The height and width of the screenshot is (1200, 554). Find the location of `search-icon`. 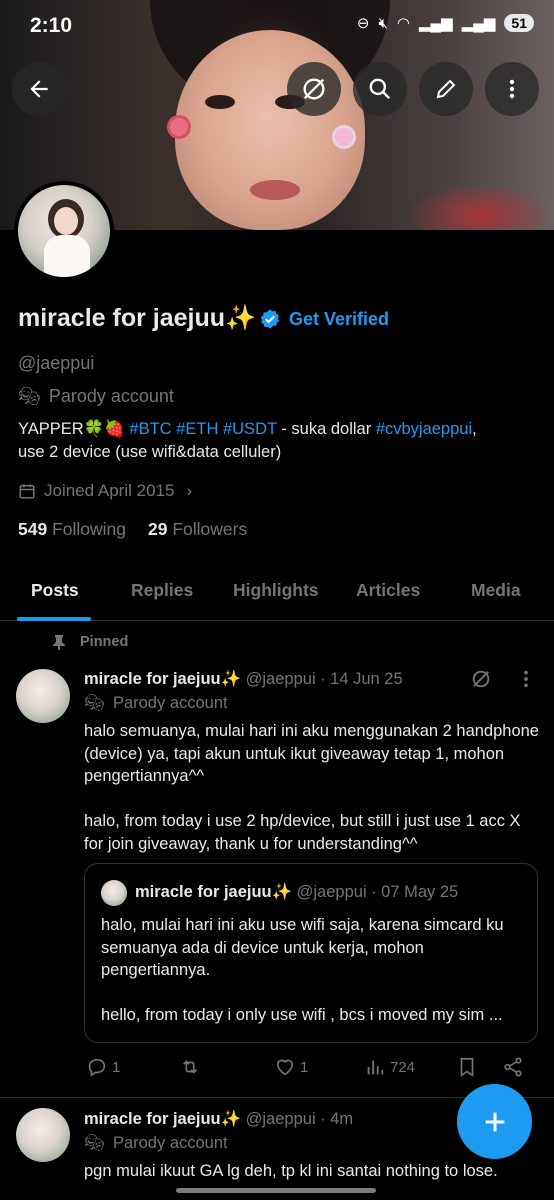

search-icon is located at coordinates (380, 89).